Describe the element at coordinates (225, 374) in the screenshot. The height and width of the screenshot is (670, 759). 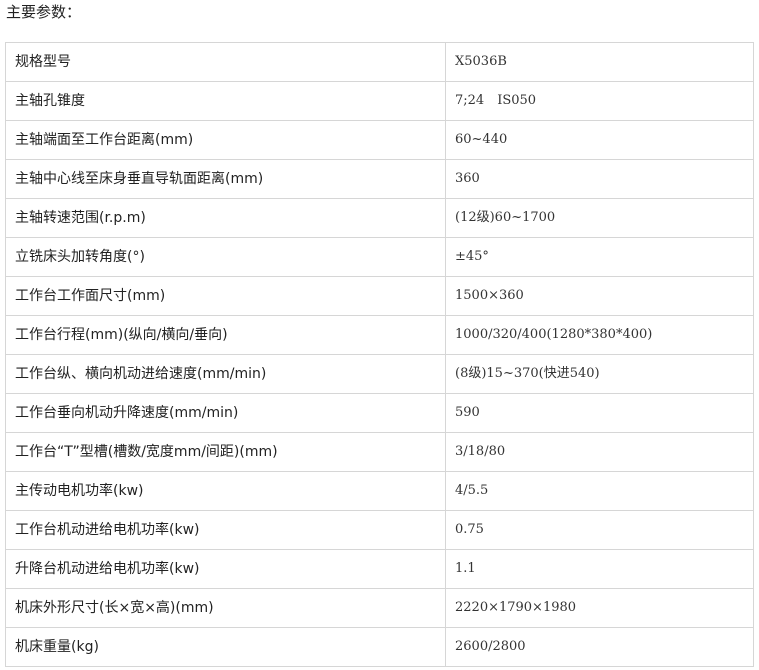
I see `spec-label: 工作台纵、横向机动进给速度(mm/min)` at that location.